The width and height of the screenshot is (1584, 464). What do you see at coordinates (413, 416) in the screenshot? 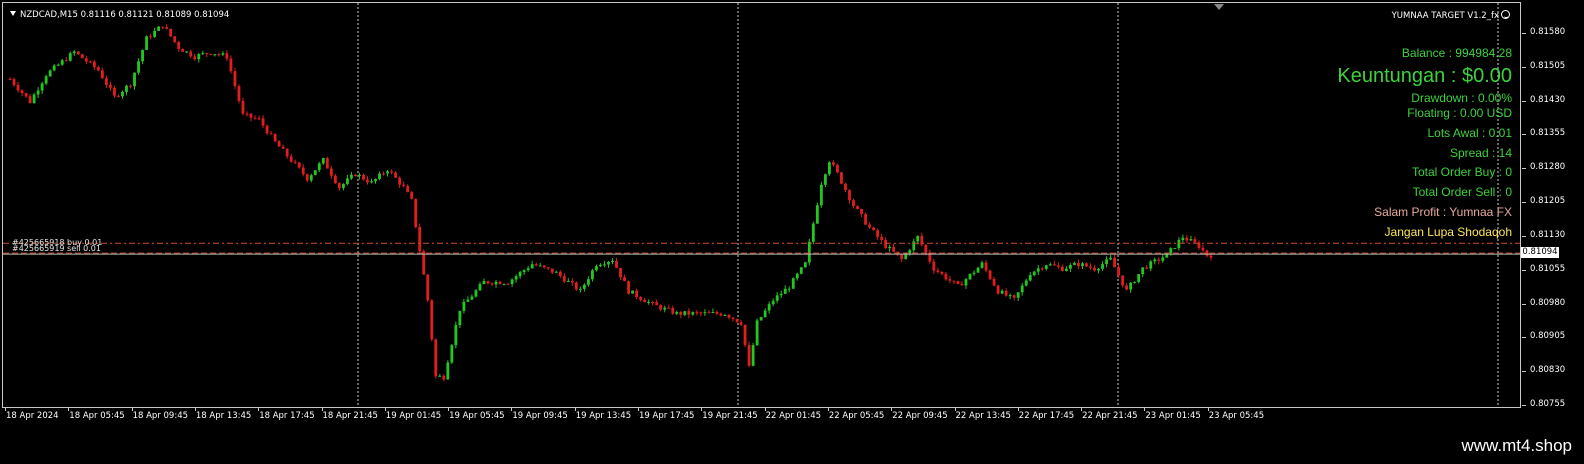
I see `time-tick-label: 19 Apr 01:45` at bounding box center [413, 416].